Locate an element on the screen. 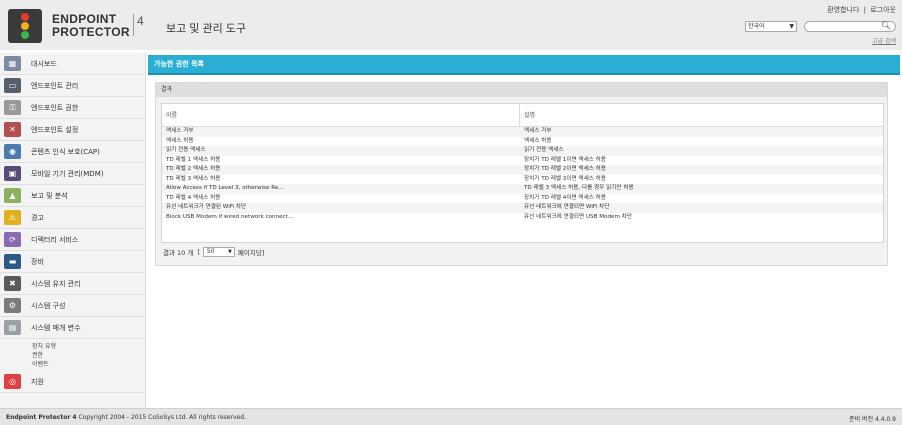  table-row: 액세스 허용 액세스 허용 is located at coordinates (522, 142).